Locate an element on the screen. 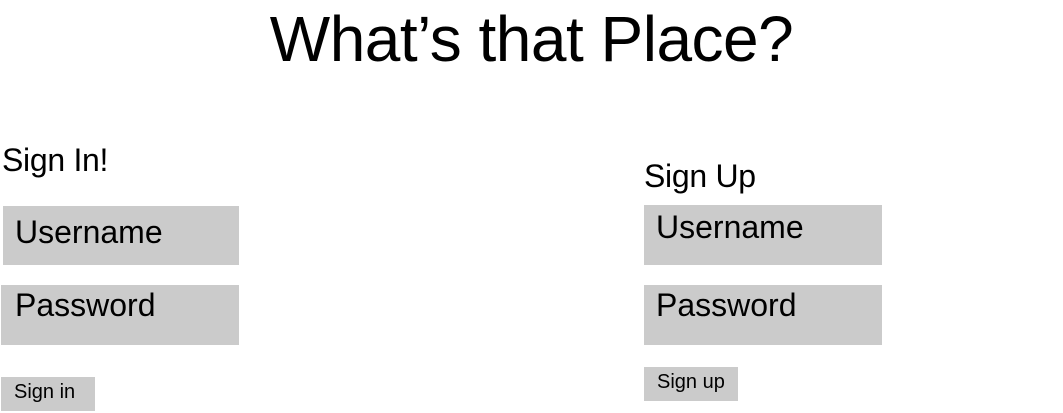 This screenshot has width=1063, height=413. sign-in-password-field: Password is located at coordinates (120, 315).